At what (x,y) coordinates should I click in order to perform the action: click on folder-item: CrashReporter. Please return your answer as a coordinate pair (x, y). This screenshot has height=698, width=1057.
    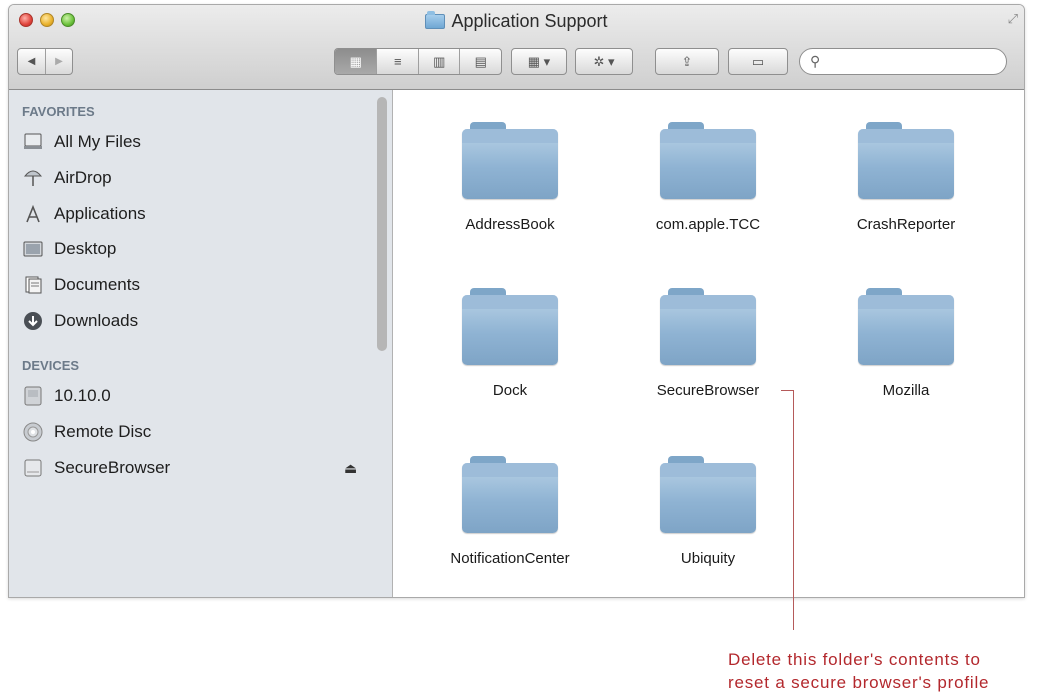
    Looking at the image, I should click on (906, 197).